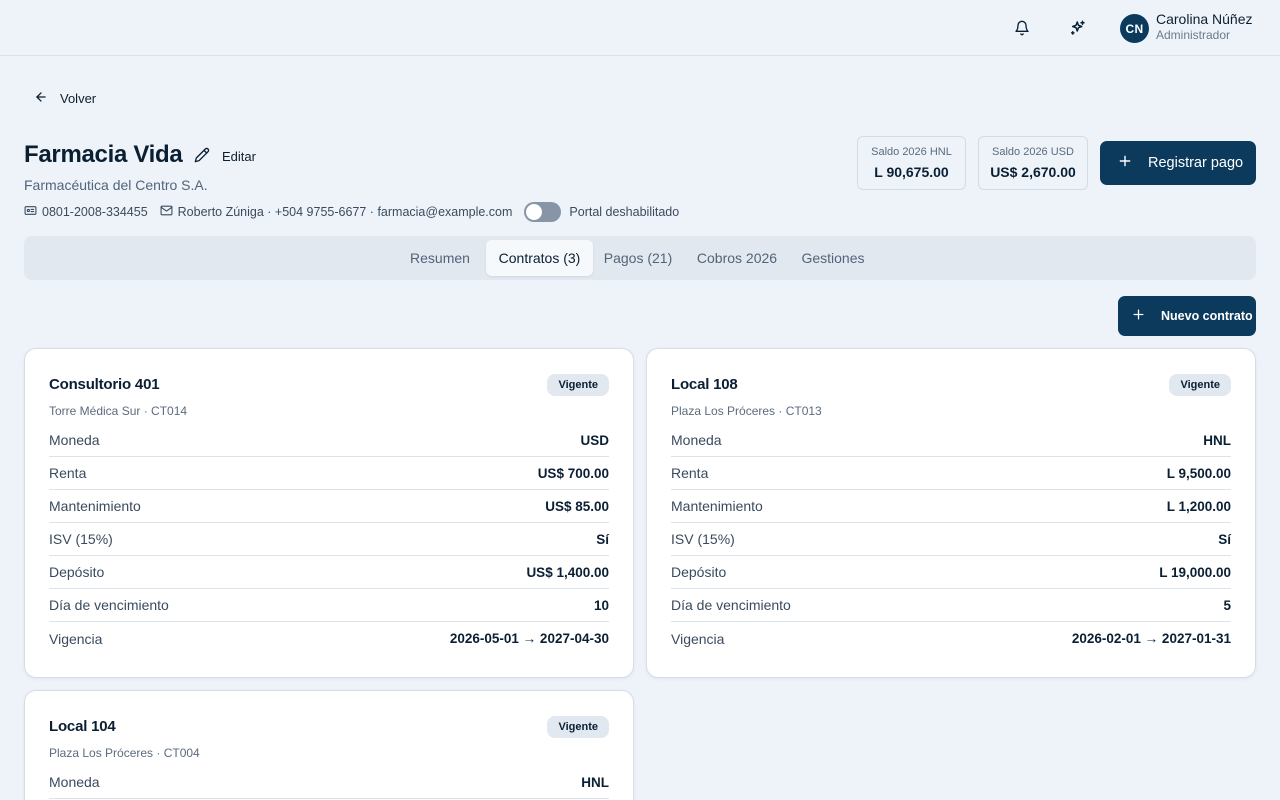  Describe the element at coordinates (1193, 35) in the screenshot. I see `user-role: Administrador` at that location.